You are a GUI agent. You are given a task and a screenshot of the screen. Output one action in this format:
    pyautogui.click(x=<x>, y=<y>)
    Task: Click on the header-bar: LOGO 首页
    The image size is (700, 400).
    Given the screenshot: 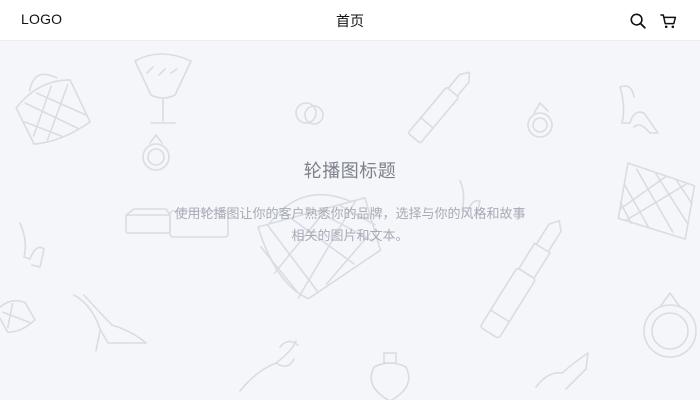 What is the action you would take?
    pyautogui.click(x=350, y=20)
    